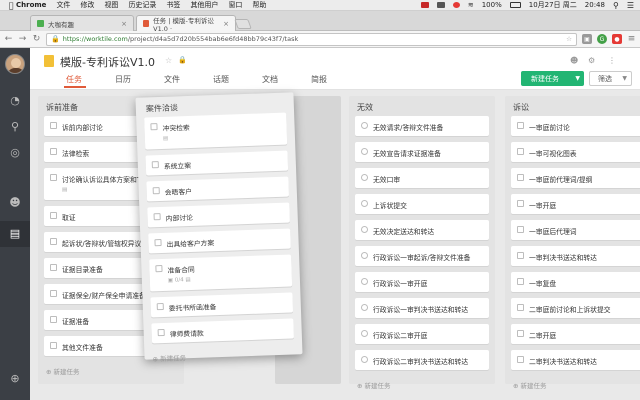 The width and height of the screenshot is (640, 400). What do you see at coordinates (422, 334) in the screenshot?
I see `task-card: 行政诉讼二审开庭` at bounding box center [422, 334].